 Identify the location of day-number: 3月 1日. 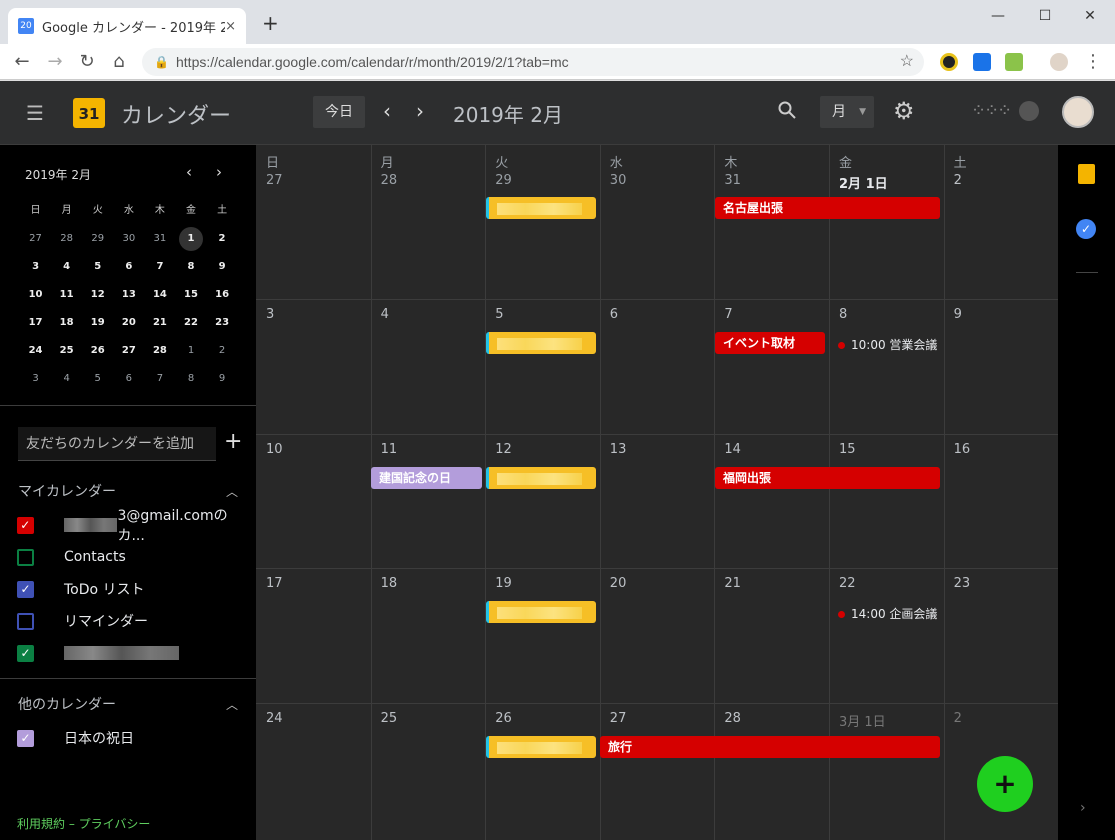
(862, 720).